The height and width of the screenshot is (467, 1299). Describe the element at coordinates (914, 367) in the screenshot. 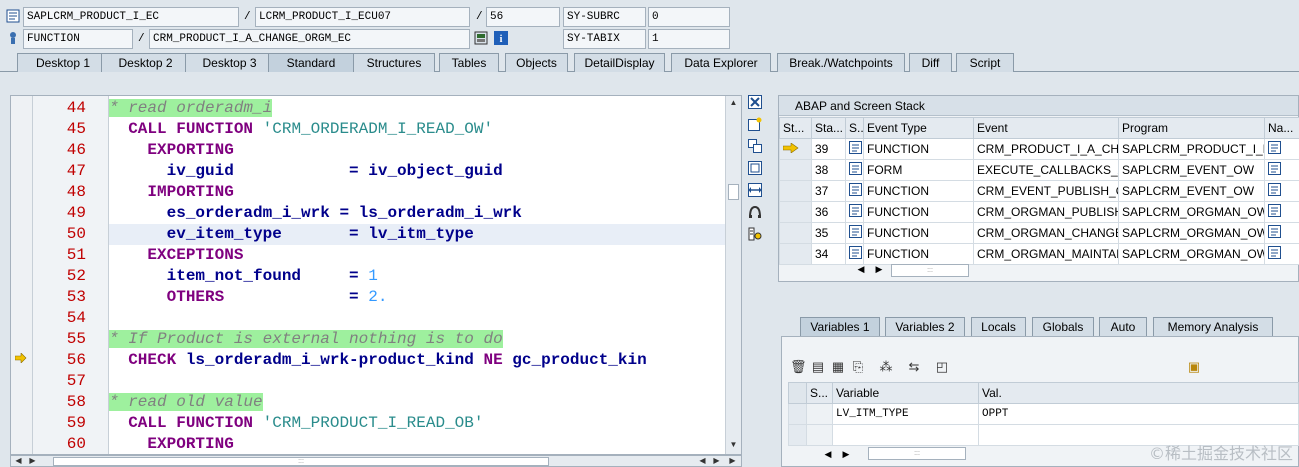

I see `transfer-icon: ⇆` at that location.